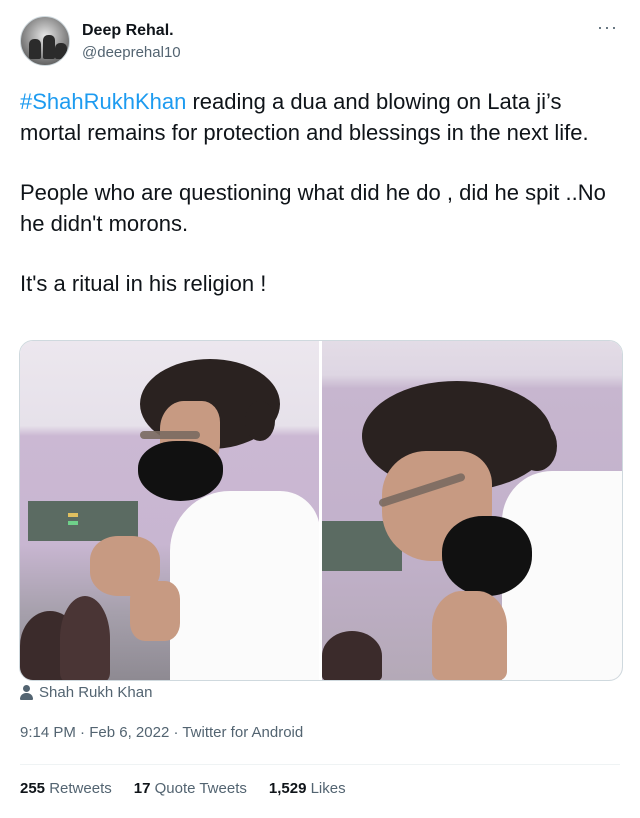 This screenshot has height=818, width=640. I want to click on divider, so click(320, 764).